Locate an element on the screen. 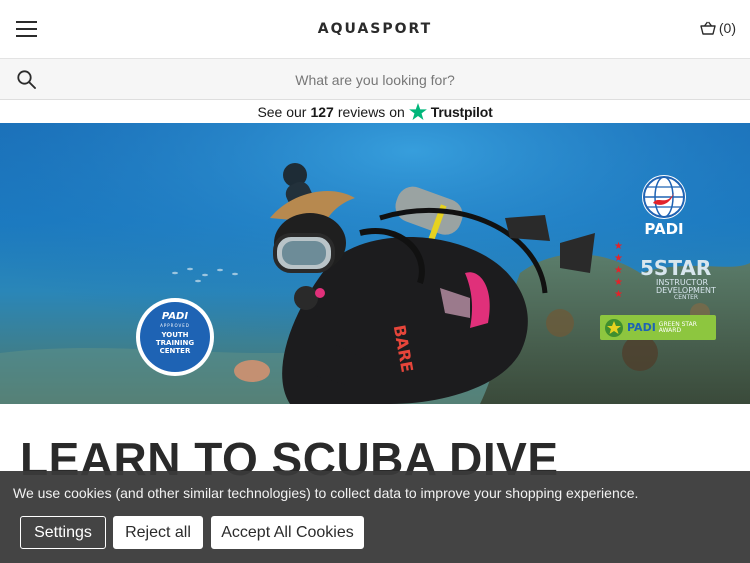  trust-suffix: reviews on is located at coordinates (371, 111).